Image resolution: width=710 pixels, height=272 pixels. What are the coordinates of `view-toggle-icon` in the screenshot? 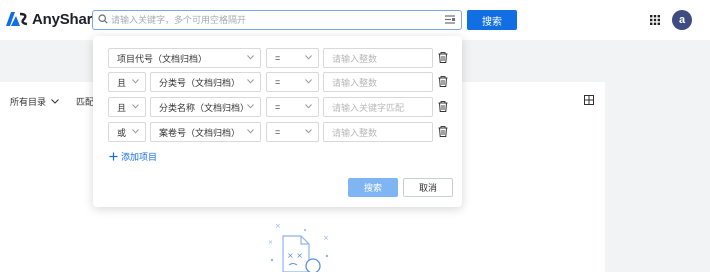 It's located at (589, 100).